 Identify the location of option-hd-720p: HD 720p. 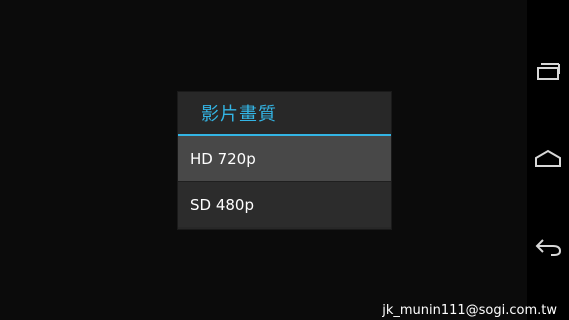
(284, 158).